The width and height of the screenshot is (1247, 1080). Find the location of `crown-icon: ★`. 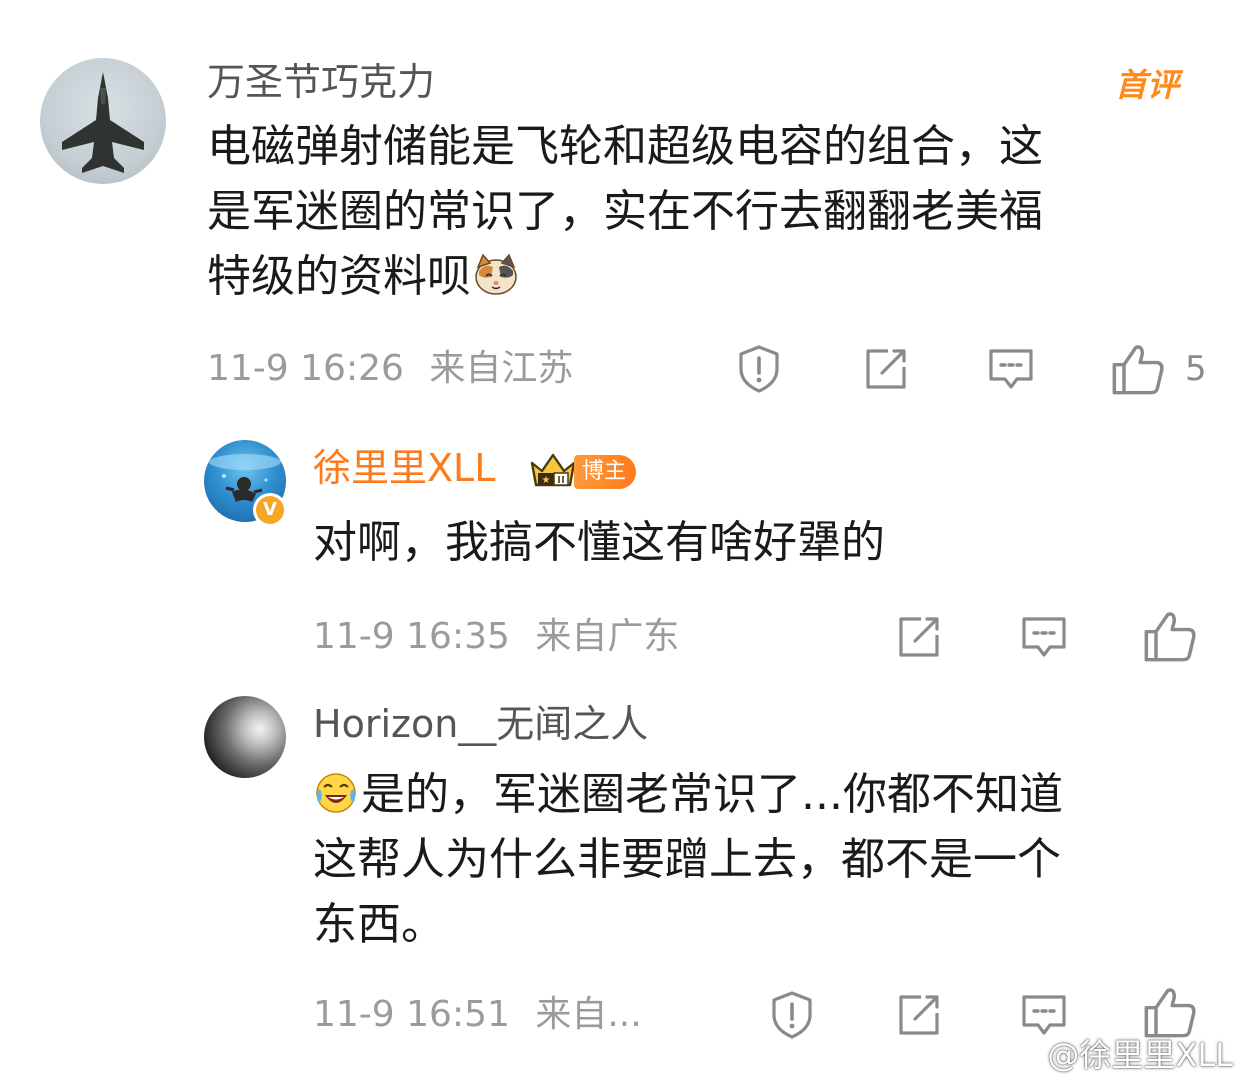

crown-icon: ★ is located at coordinates (553, 470).